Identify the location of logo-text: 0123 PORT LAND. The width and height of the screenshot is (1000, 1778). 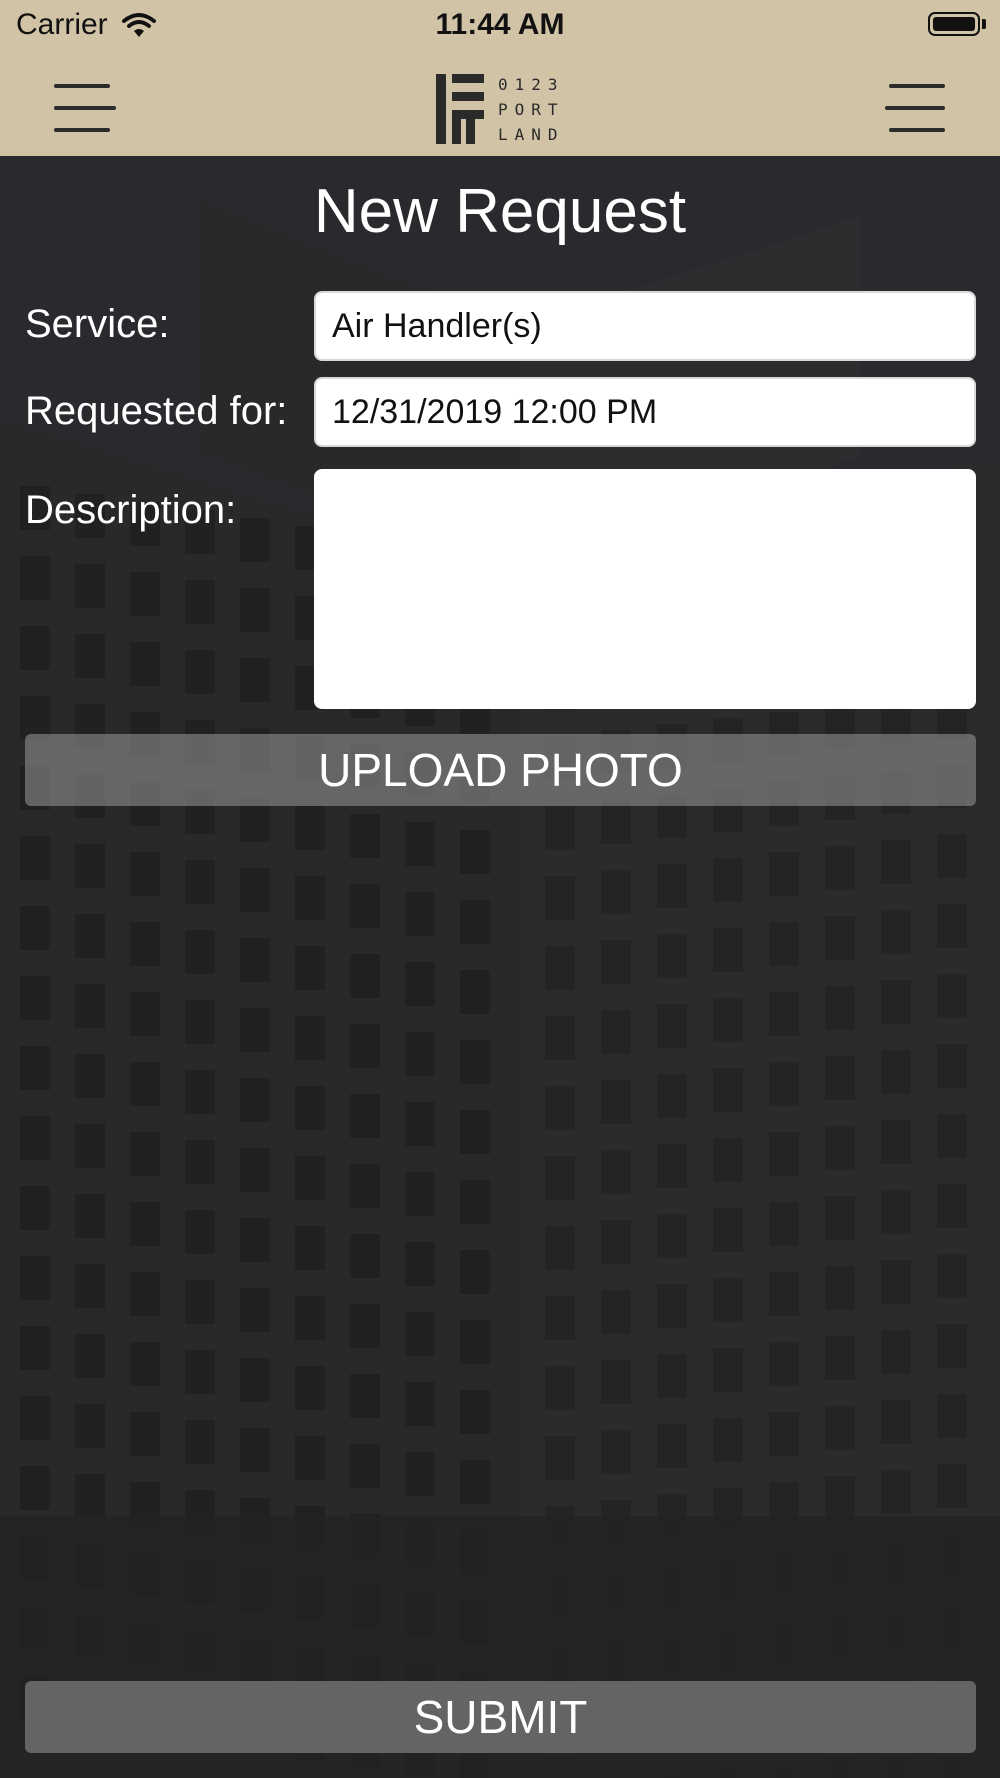
(531, 109).